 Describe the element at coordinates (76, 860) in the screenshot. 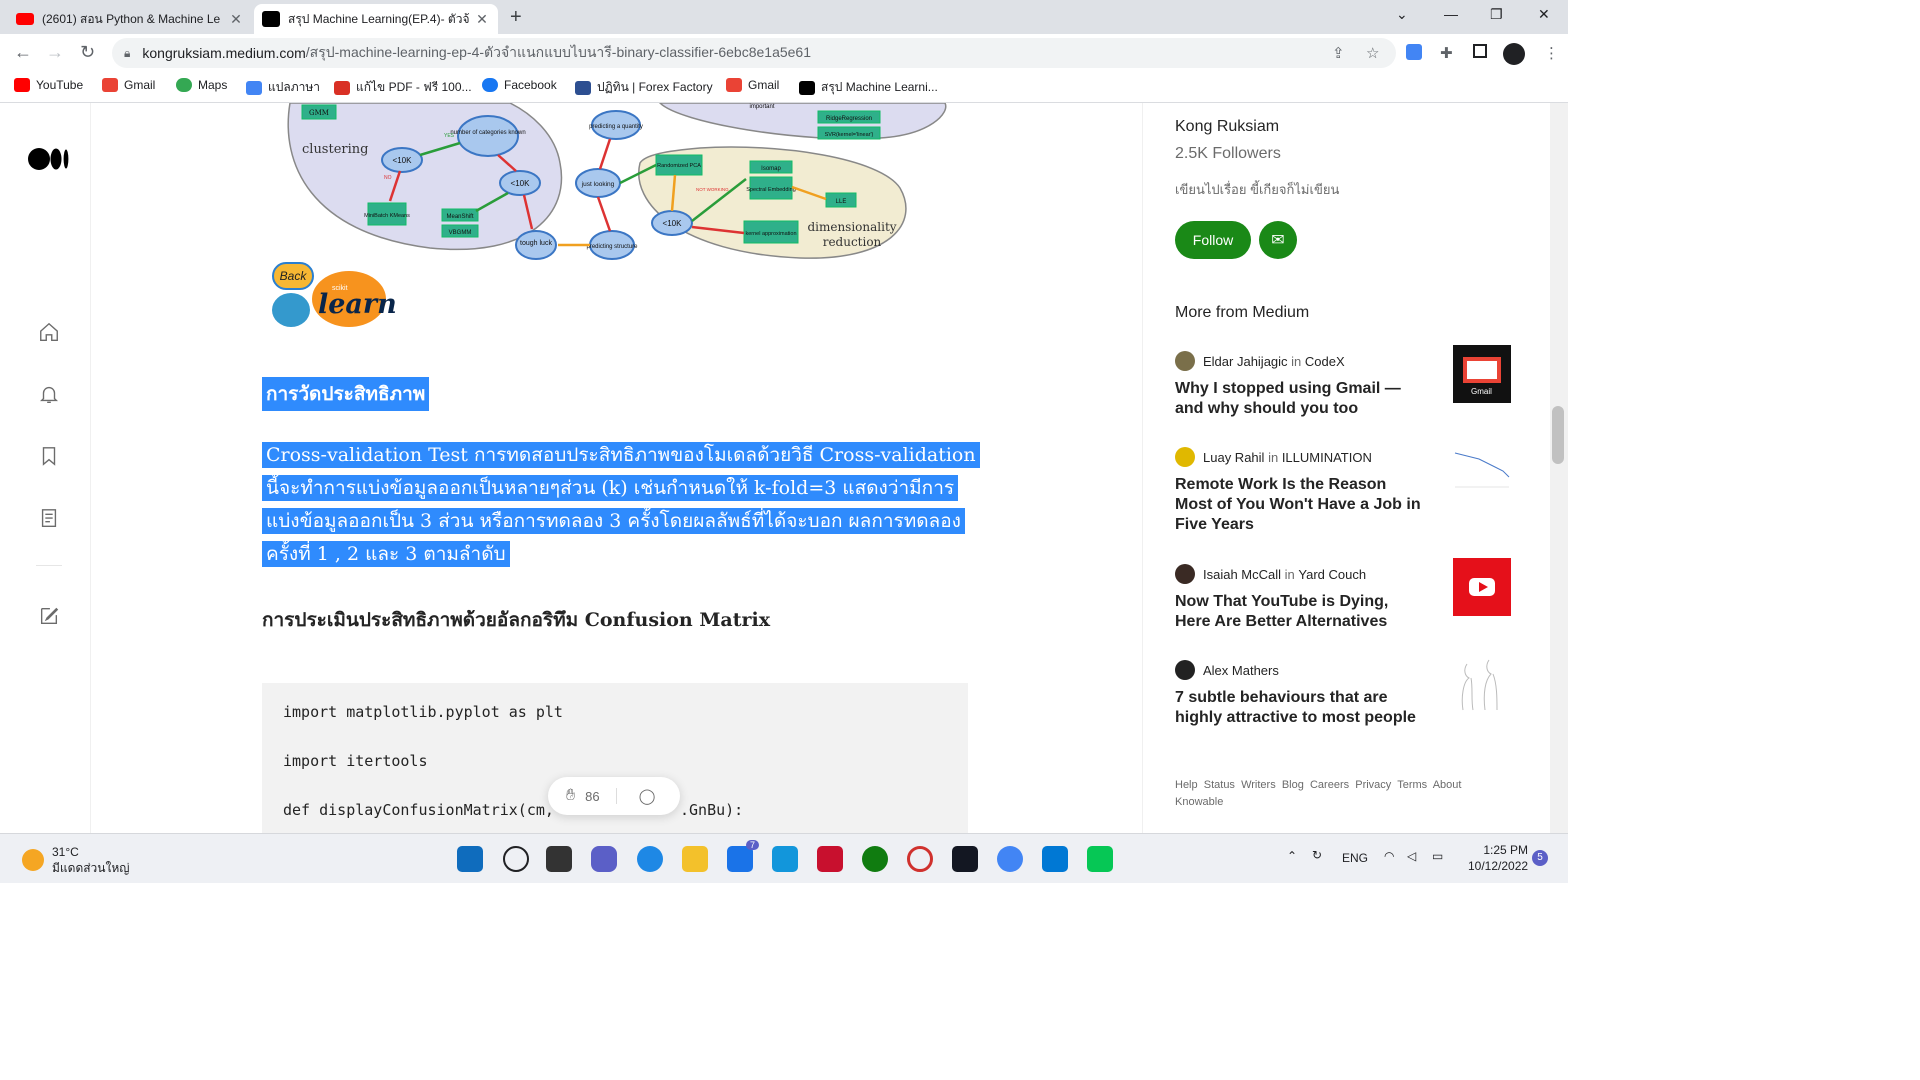

I see `weather-widget: 31°C มีแดดส่วนใหญ่` at that location.